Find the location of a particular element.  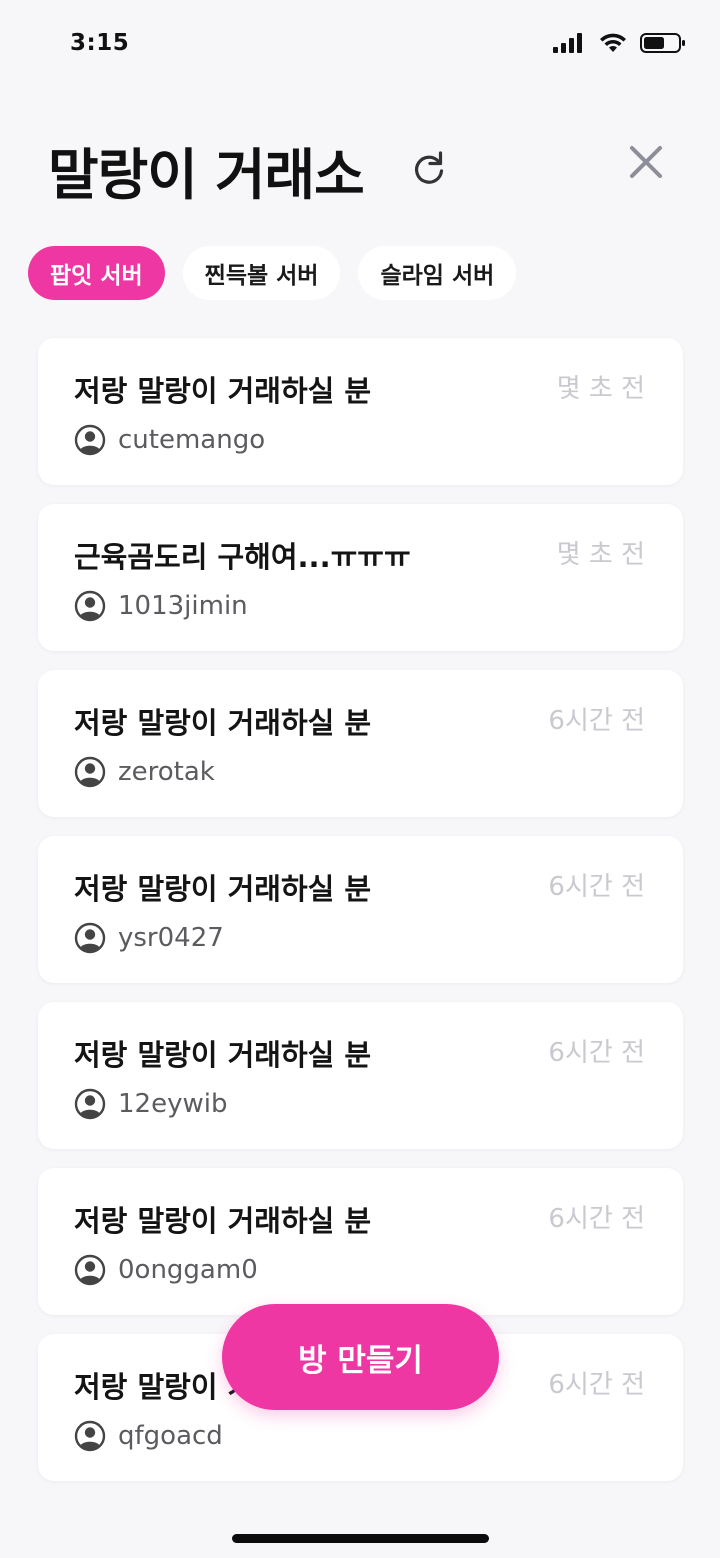

room-user: 0onggam0 is located at coordinates (166, 1270).